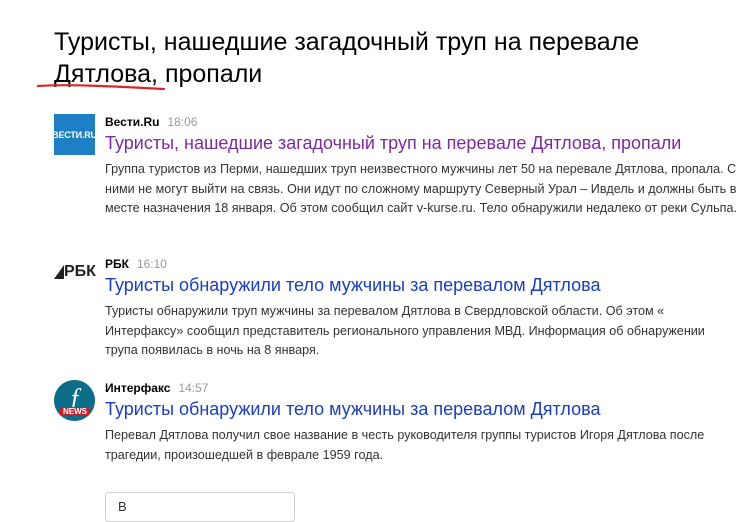 This screenshot has width=741, height=522. Describe the element at coordinates (193, 388) in the screenshot. I see `news-time: 14:57` at that location.